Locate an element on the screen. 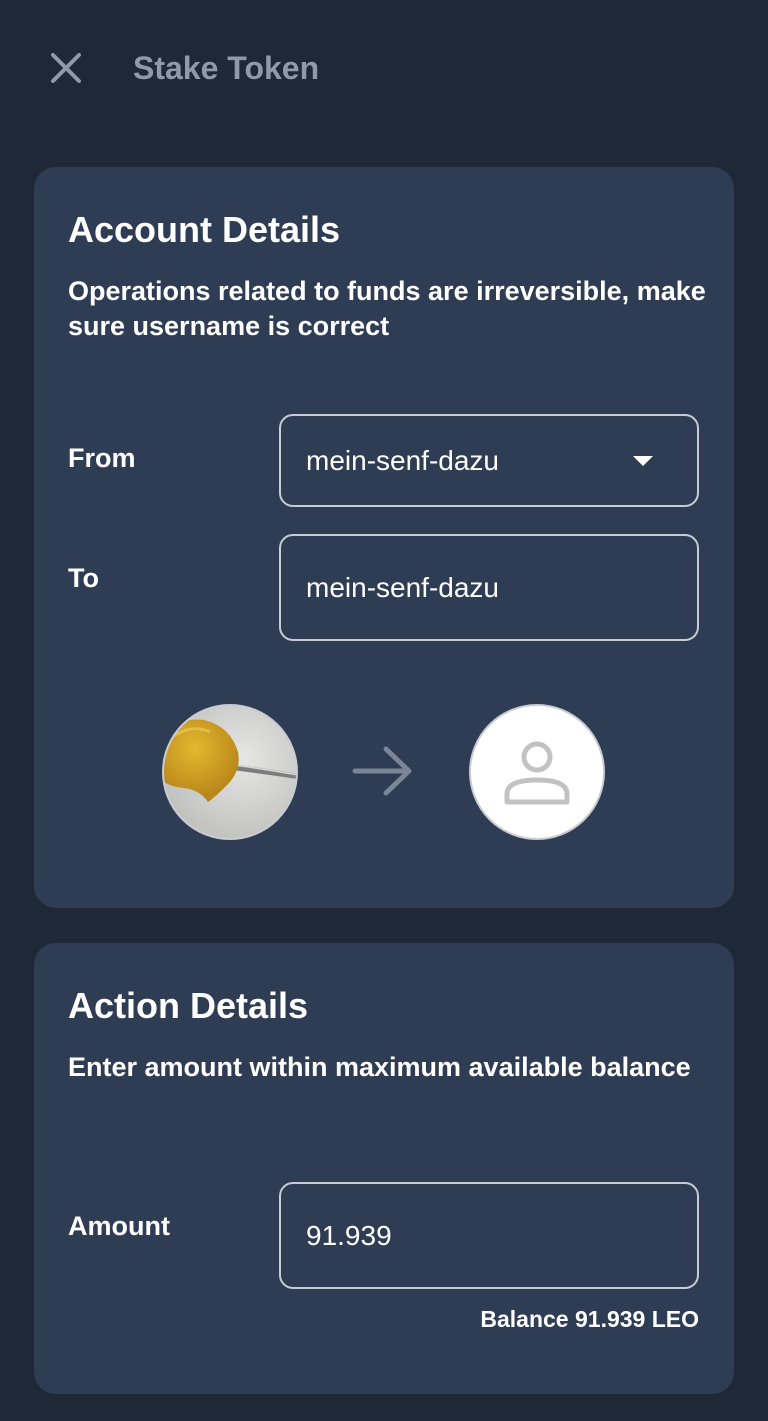 The width and height of the screenshot is (768, 1421). account-details-title: Account Details is located at coordinates (204, 229).